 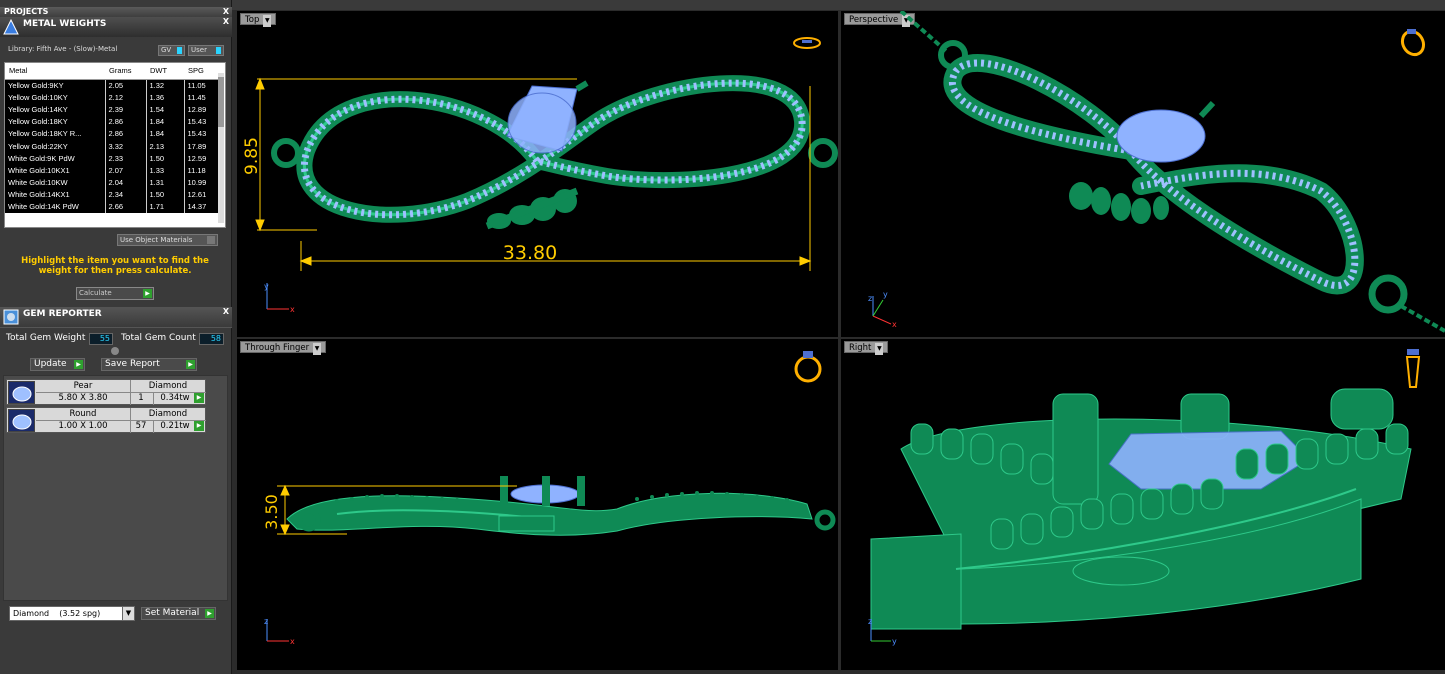 I want to click on table-cell: 2.33, so click(x=126, y=158).